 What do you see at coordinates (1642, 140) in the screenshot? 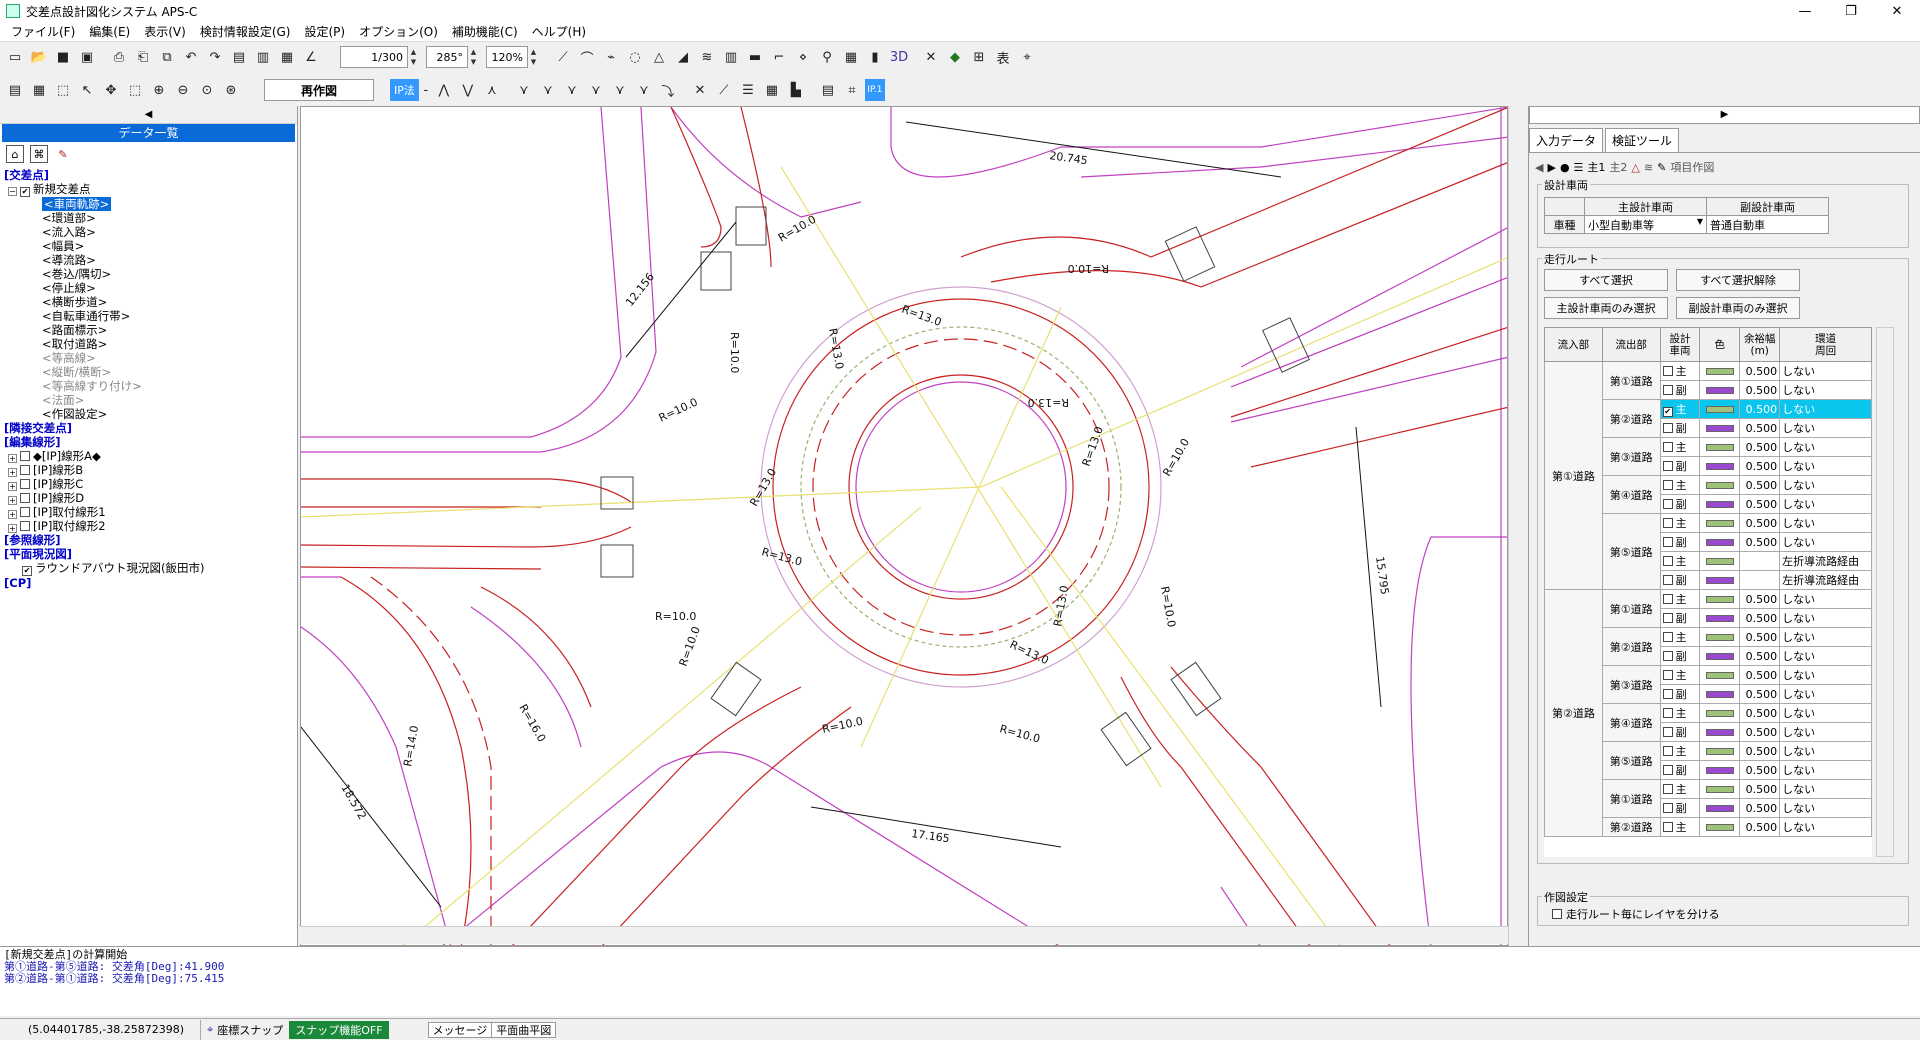
I see `tab-verification-tools: 検証ツール` at bounding box center [1642, 140].